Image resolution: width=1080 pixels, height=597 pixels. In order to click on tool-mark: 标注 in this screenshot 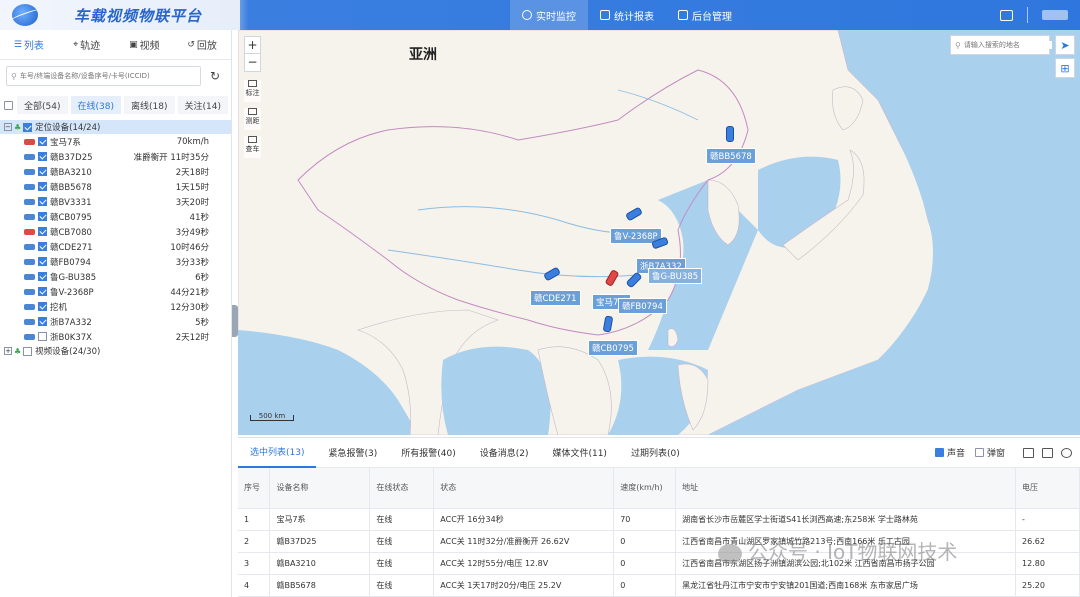, I will do `click(252, 91)`.